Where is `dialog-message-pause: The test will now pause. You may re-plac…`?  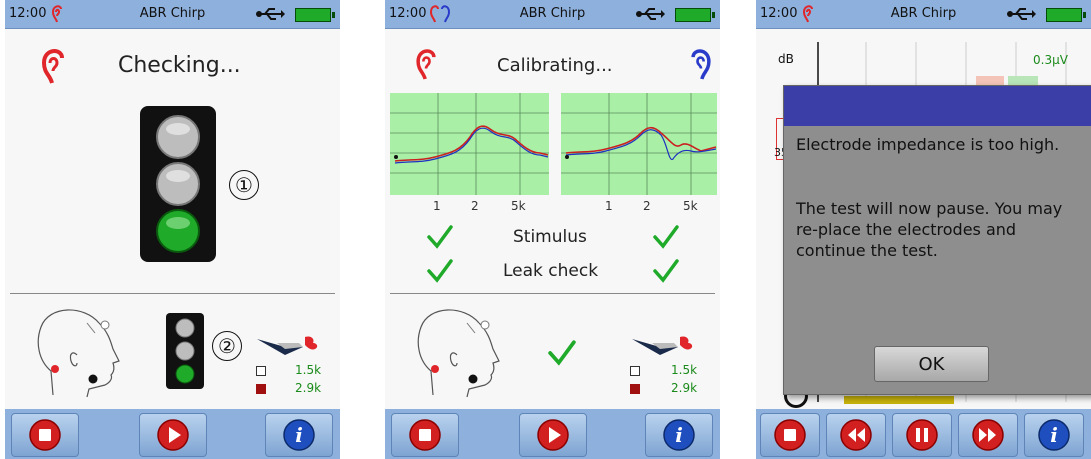
dialog-message-pause: The test will now pause. You may re-plac… is located at coordinates (929, 229).